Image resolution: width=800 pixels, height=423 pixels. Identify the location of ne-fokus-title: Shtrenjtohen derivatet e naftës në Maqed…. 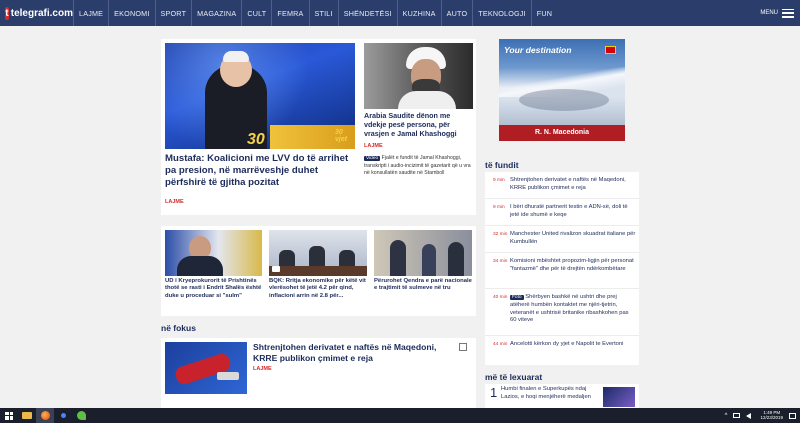
(353, 352).